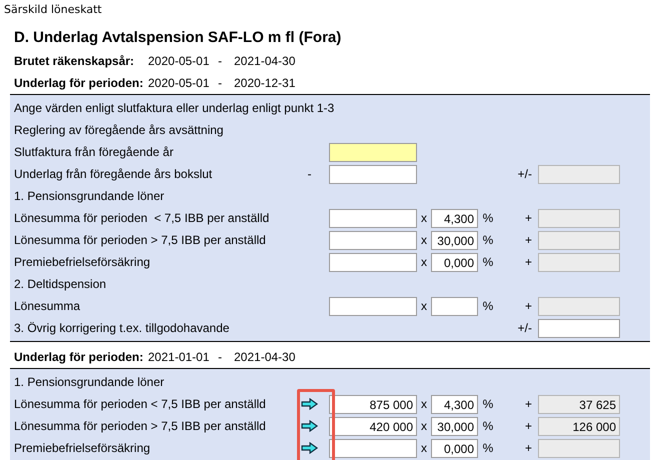  What do you see at coordinates (310, 174) in the screenshot?
I see `sign-text: -` at bounding box center [310, 174].